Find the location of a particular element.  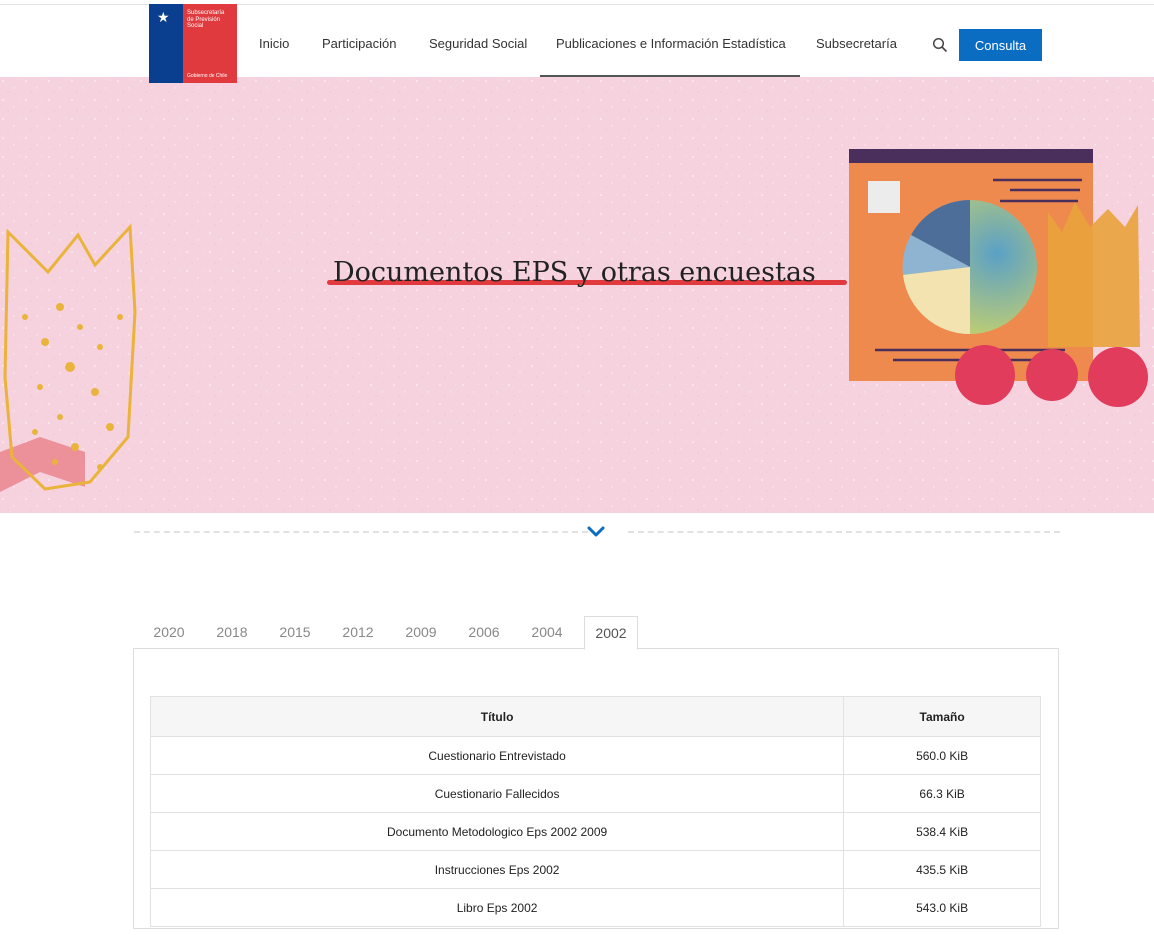

tab-2015: 2015 is located at coordinates (295, 632).